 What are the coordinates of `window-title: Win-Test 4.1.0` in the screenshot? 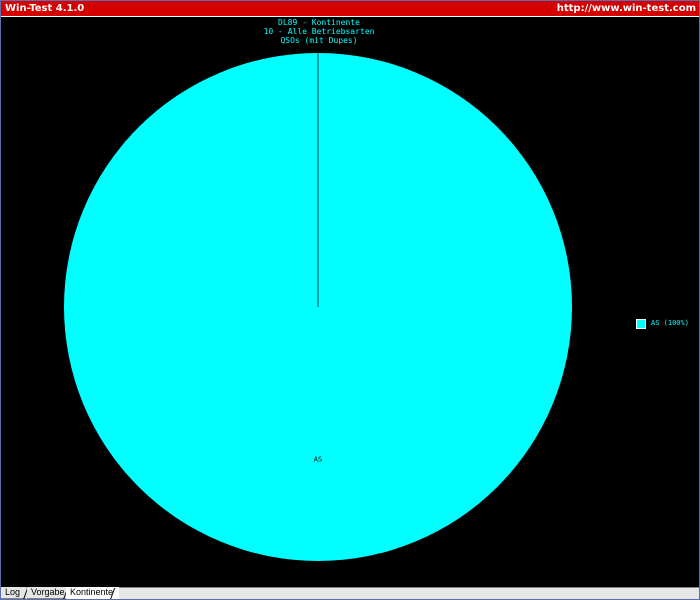 It's located at (45, 8).